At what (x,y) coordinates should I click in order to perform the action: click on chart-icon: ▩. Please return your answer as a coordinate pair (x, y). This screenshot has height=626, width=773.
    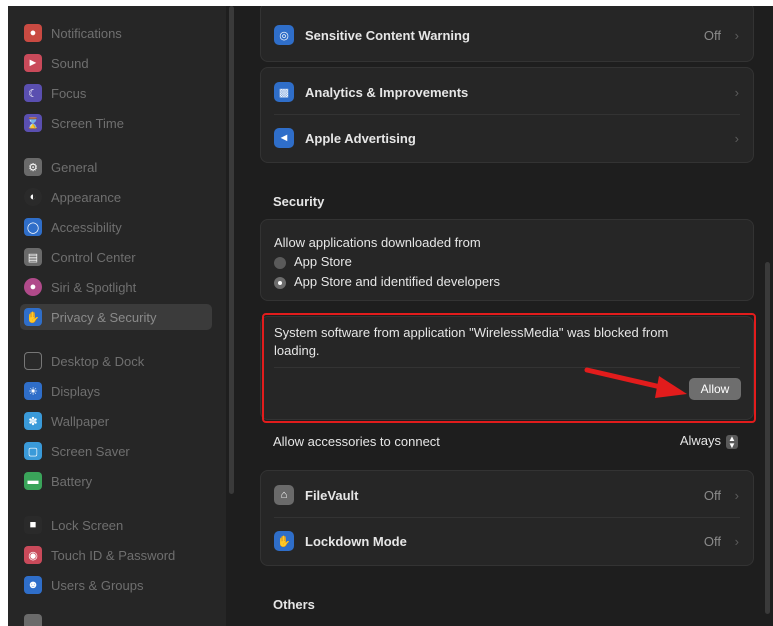
    Looking at the image, I should click on (284, 92).